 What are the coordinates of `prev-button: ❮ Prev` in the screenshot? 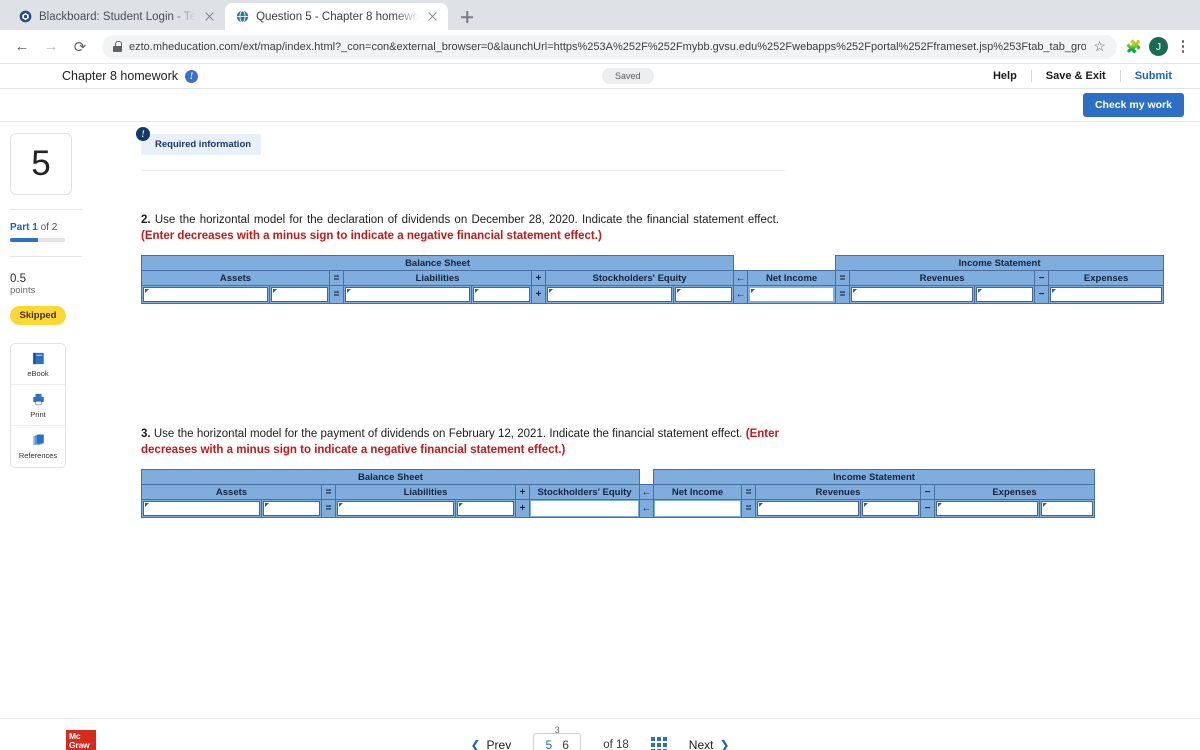 It's located at (490, 744).